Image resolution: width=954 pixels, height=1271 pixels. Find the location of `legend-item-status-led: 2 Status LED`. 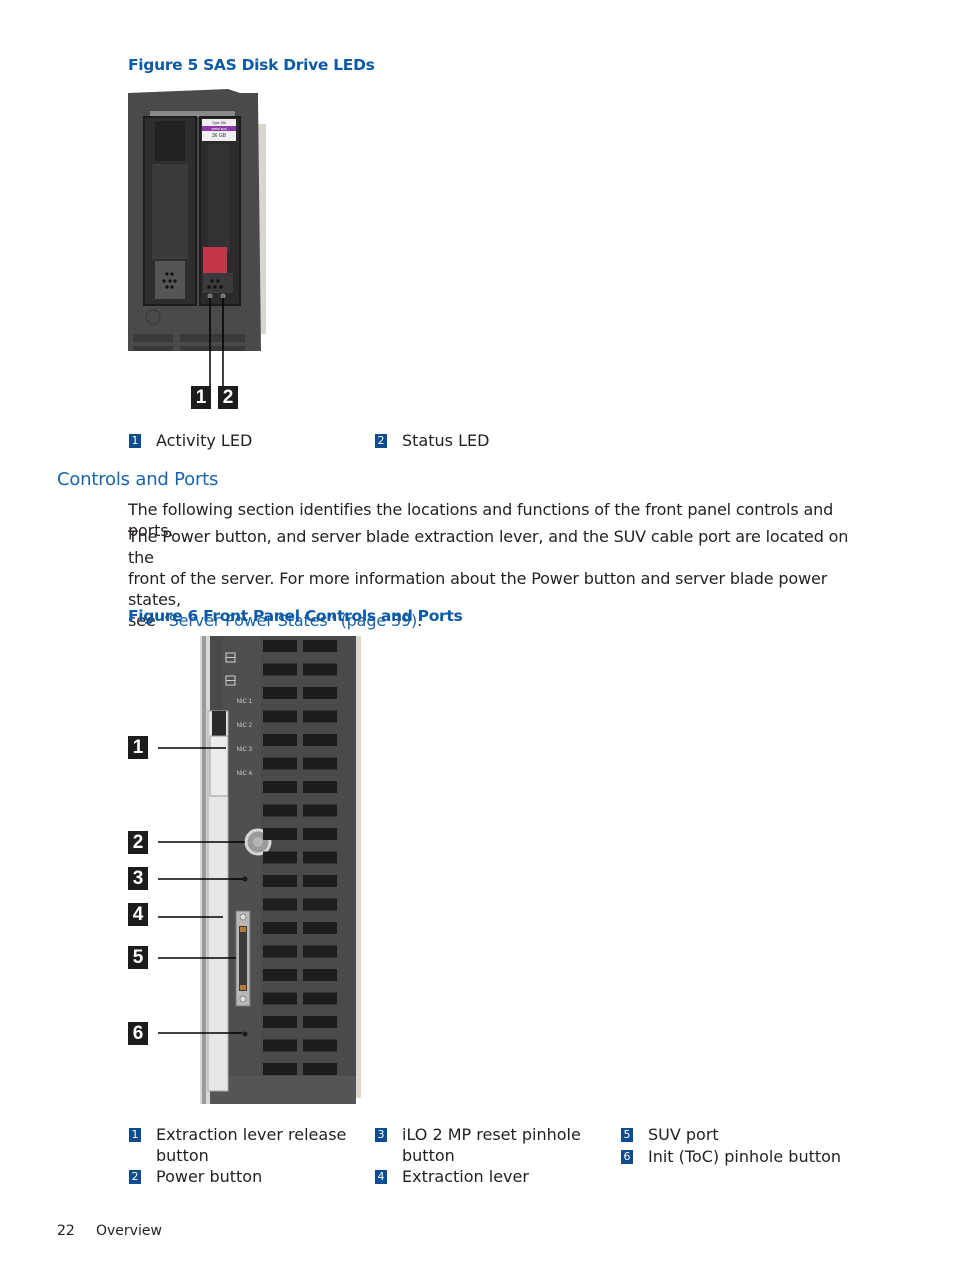

legend-item-status-led: 2 Status LED is located at coordinates (432, 440).